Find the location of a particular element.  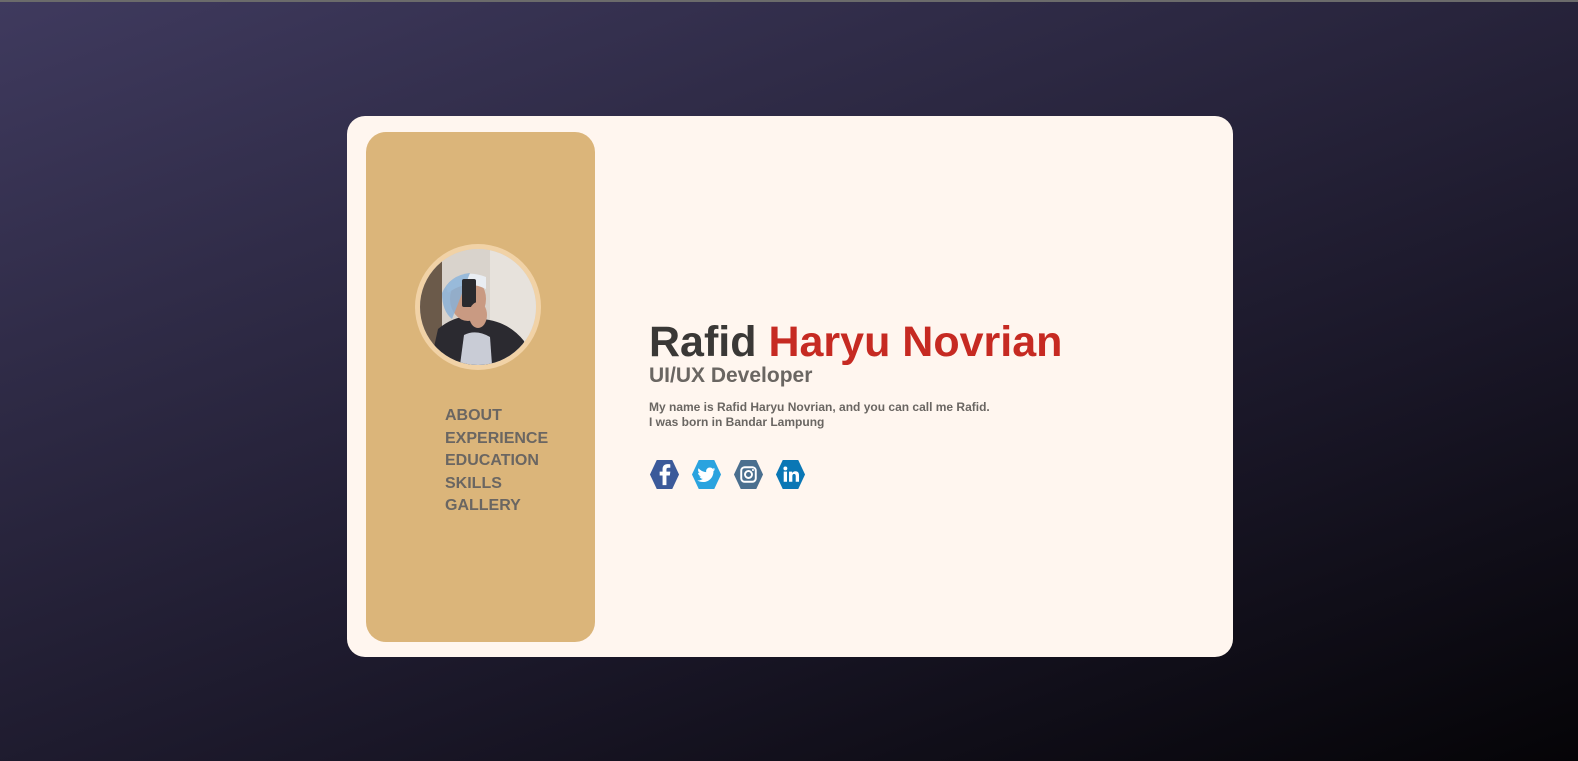

avatar is located at coordinates (478, 307).